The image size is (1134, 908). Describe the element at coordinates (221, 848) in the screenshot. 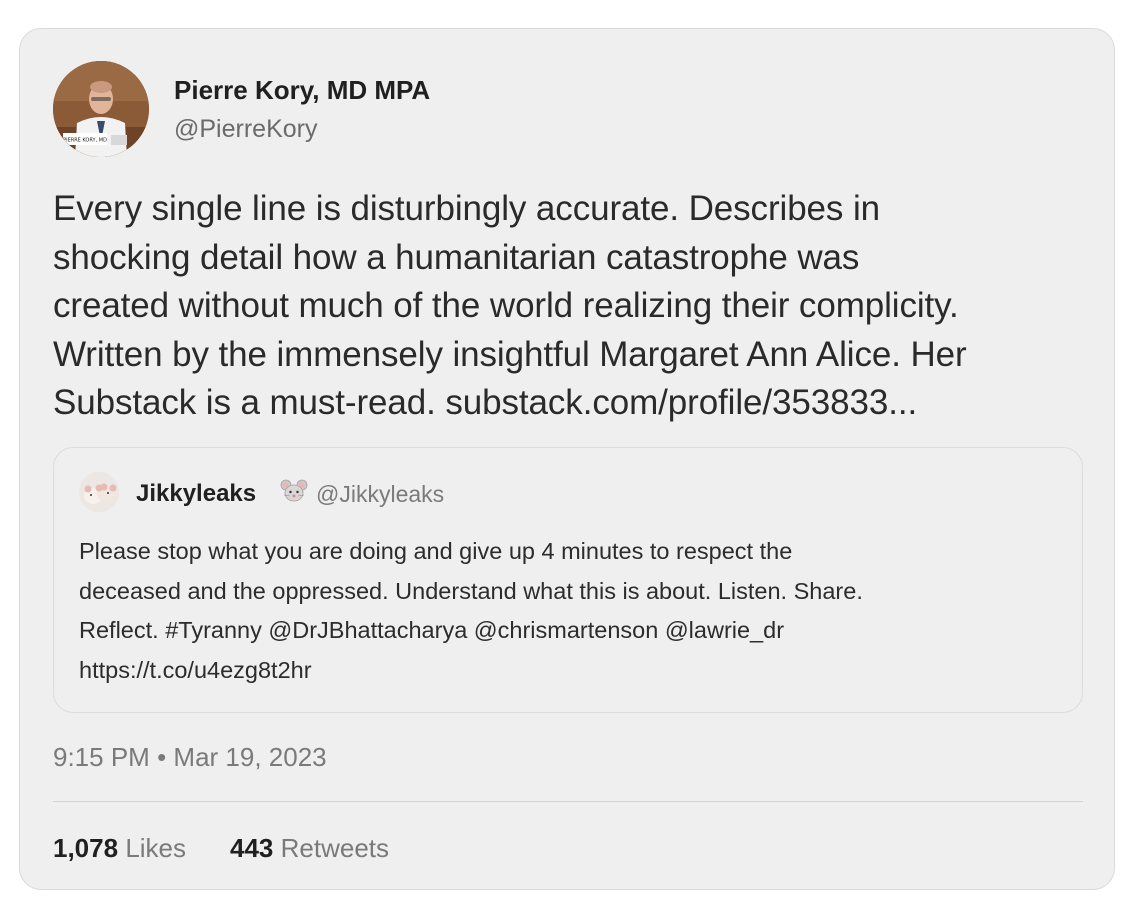

I see `tweet-stats: 1,078 Likes 443 Retweets` at that location.